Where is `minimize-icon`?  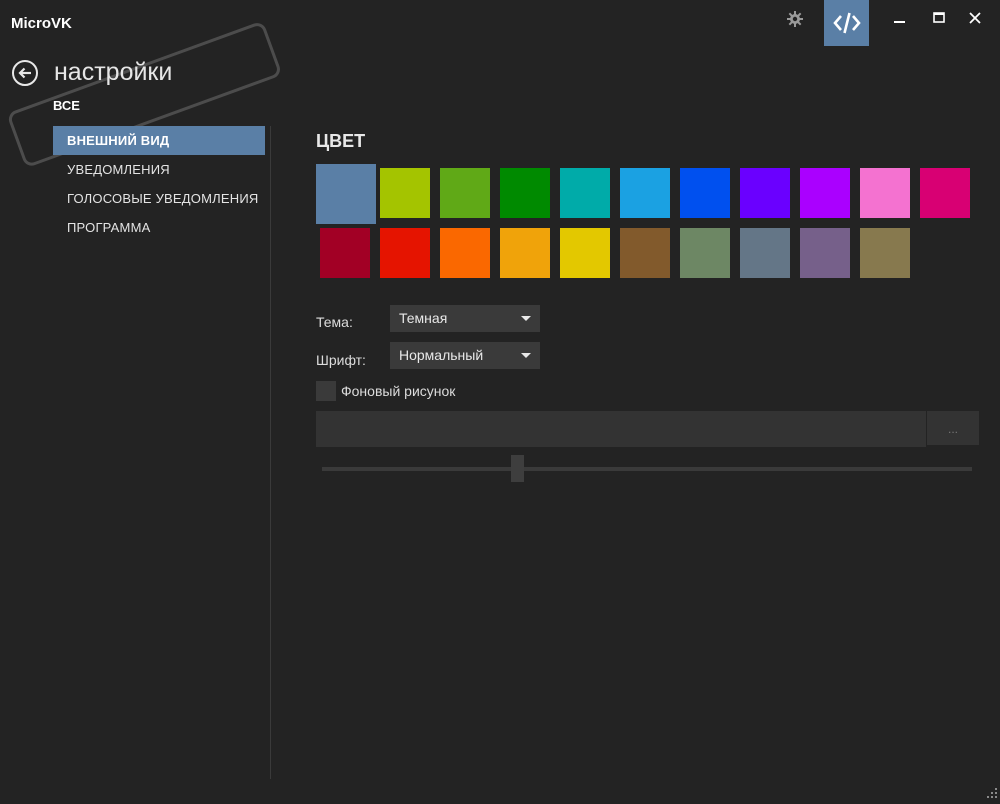 minimize-icon is located at coordinates (899, 22).